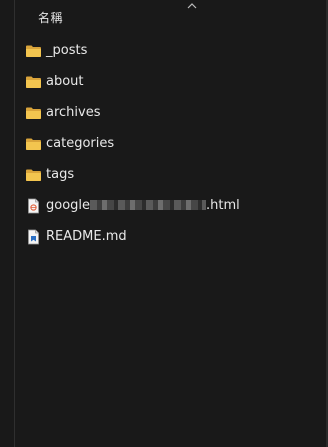 The width and height of the screenshot is (328, 447). Describe the element at coordinates (67, 50) in the screenshot. I see `item-name: _posts` at that location.